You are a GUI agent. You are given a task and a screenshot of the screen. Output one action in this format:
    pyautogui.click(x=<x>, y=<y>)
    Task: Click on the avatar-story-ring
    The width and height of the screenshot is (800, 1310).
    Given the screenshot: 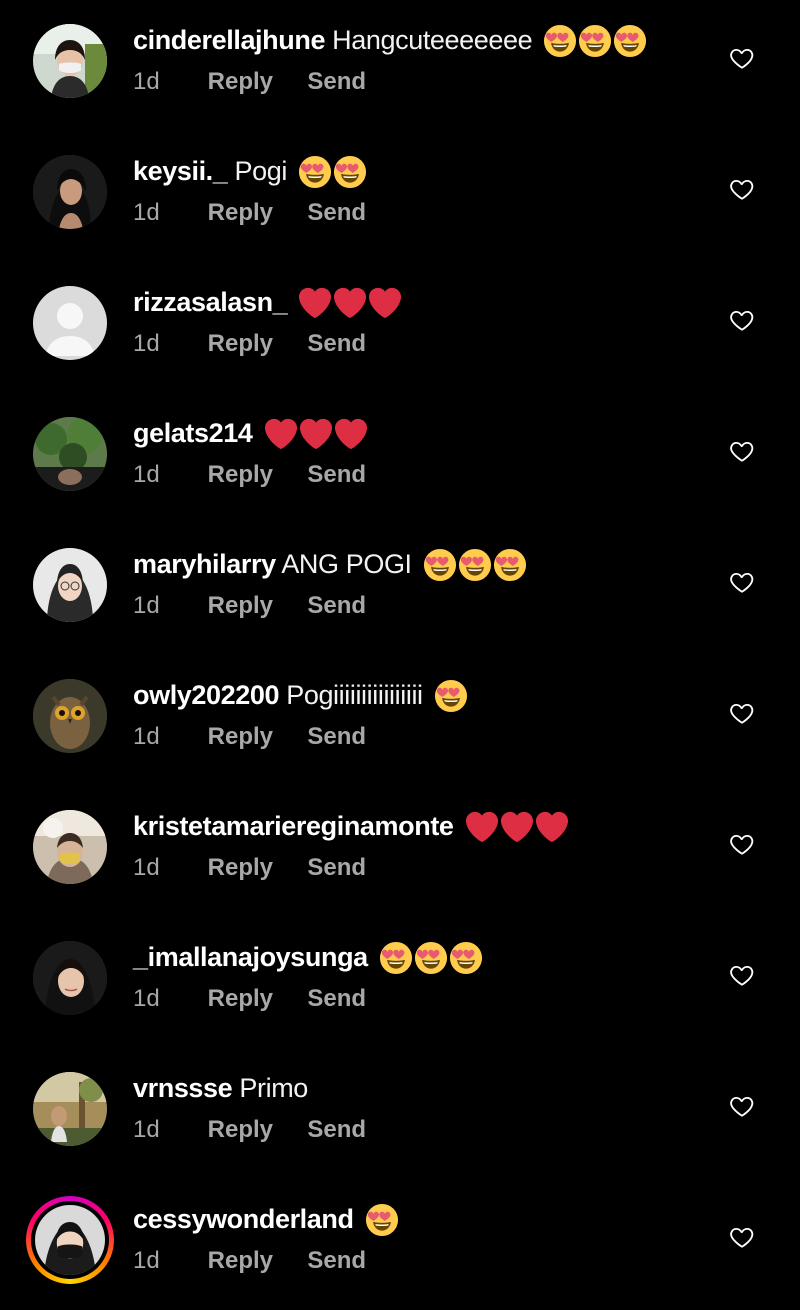 What is the action you would take?
    pyautogui.click(x=70, y=1240)
    